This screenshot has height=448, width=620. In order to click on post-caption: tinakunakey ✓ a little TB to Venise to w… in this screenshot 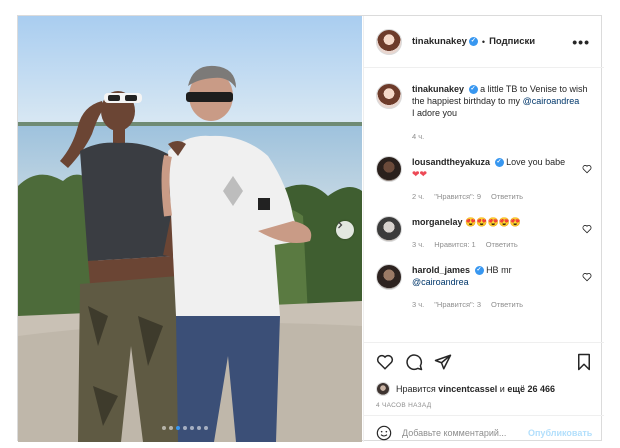, I will do `click(484, 113)`.